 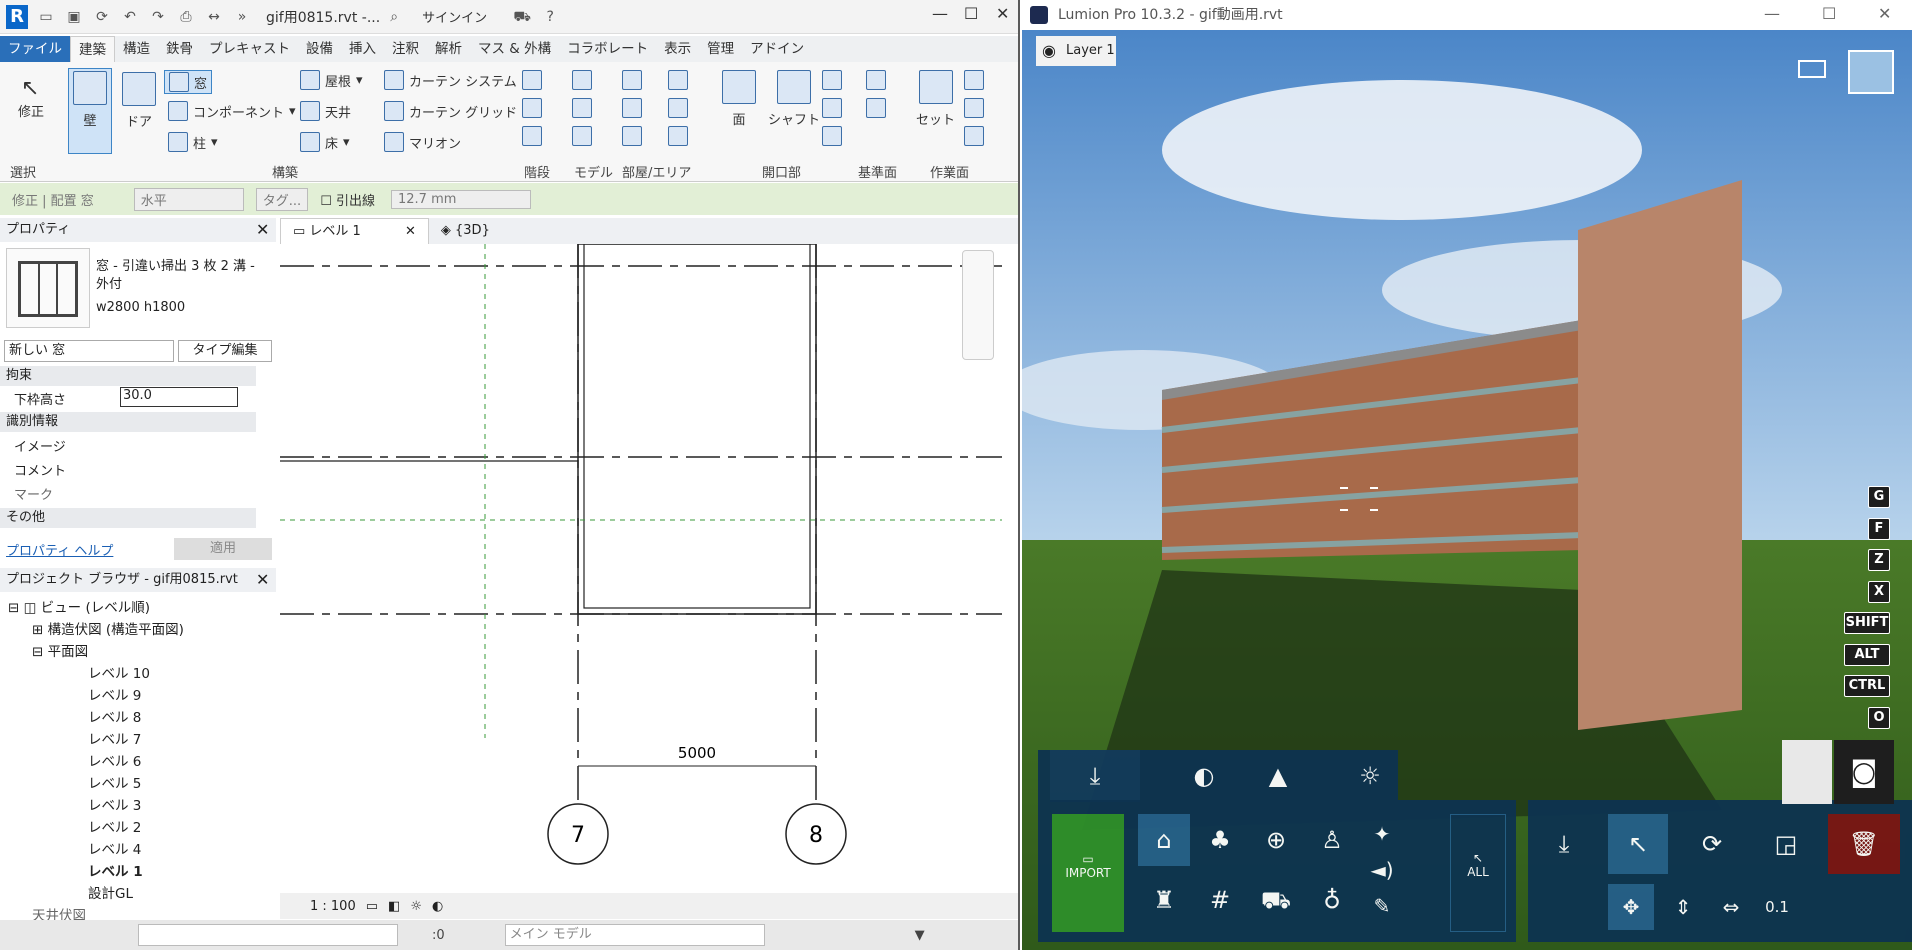 I want to click on move-icon: ✥, so click(x=1631, y=907).